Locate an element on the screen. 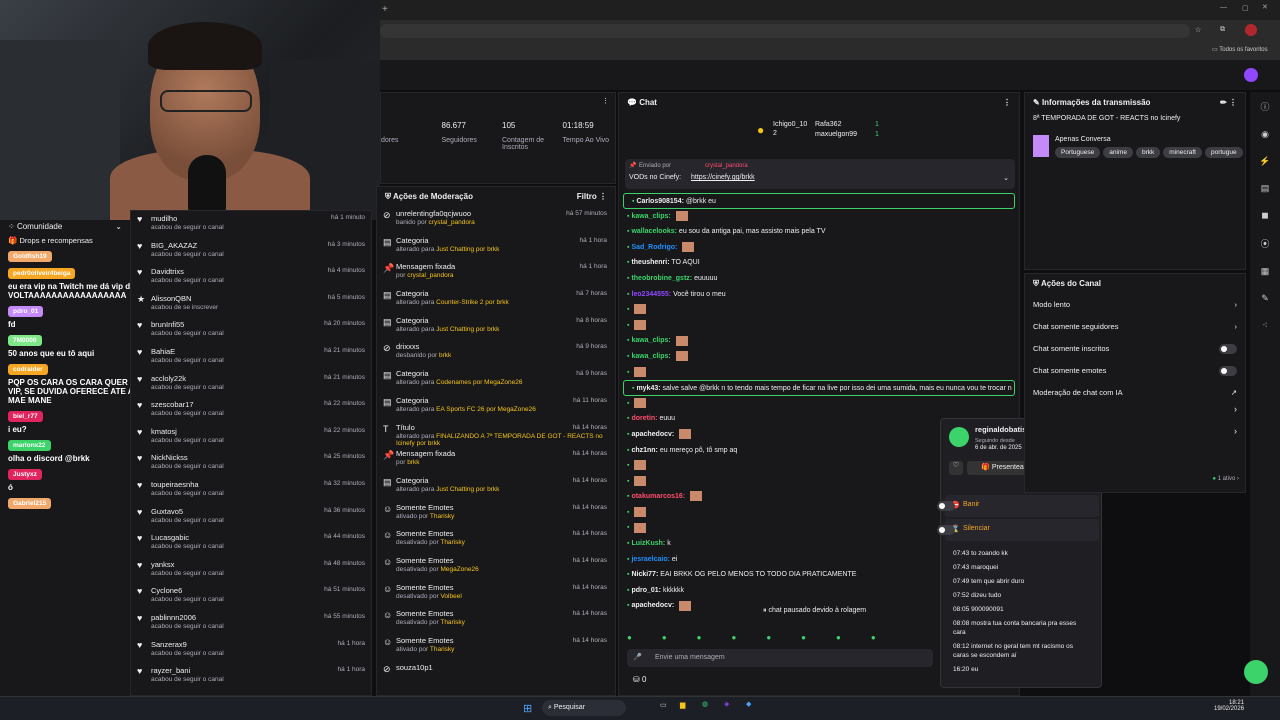 The width and height of the screenshot is (1280, 720). minimize-icon: — is located at coordinates (1223, 7).